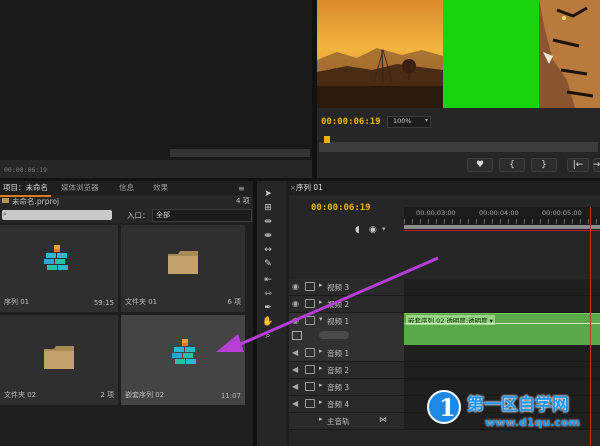 The image size is (600, 446). What do you see at coordinates (532, 422) in the screenshot?
I see `watermark-url: www.d1qu.com` at bounding box center [532, 422].